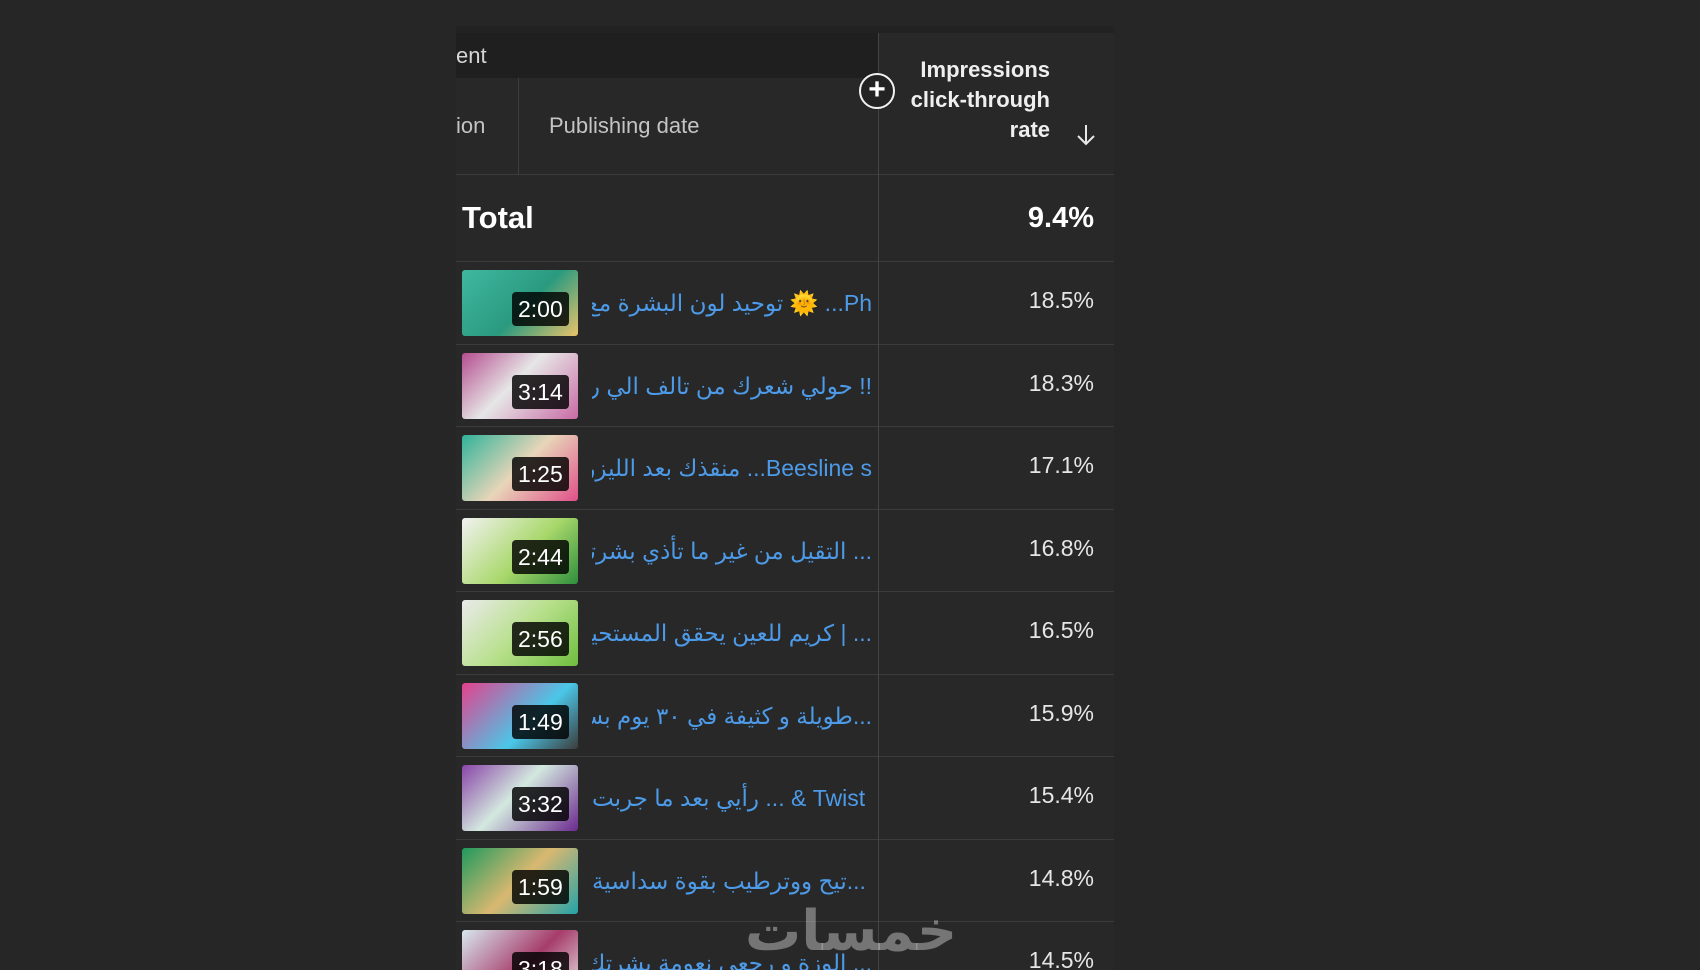  I want to click on video-title: Beesline s... منقذك بعد الليزر, so click(732, 468).